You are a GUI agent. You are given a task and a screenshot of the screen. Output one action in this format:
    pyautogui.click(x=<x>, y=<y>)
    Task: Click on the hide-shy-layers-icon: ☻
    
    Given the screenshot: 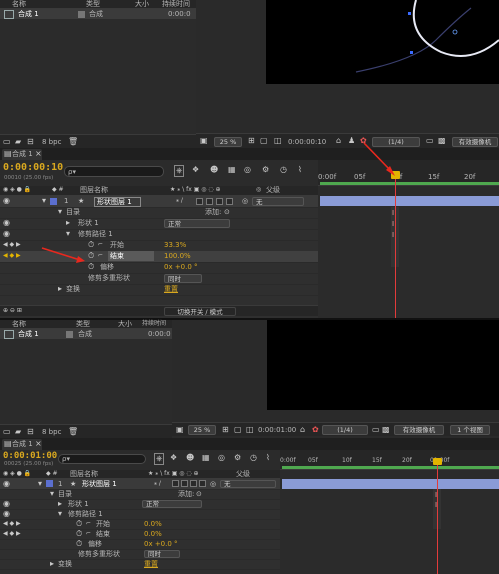 What is the action you would take?
    pyautogui.click(x=214, y=170)
    